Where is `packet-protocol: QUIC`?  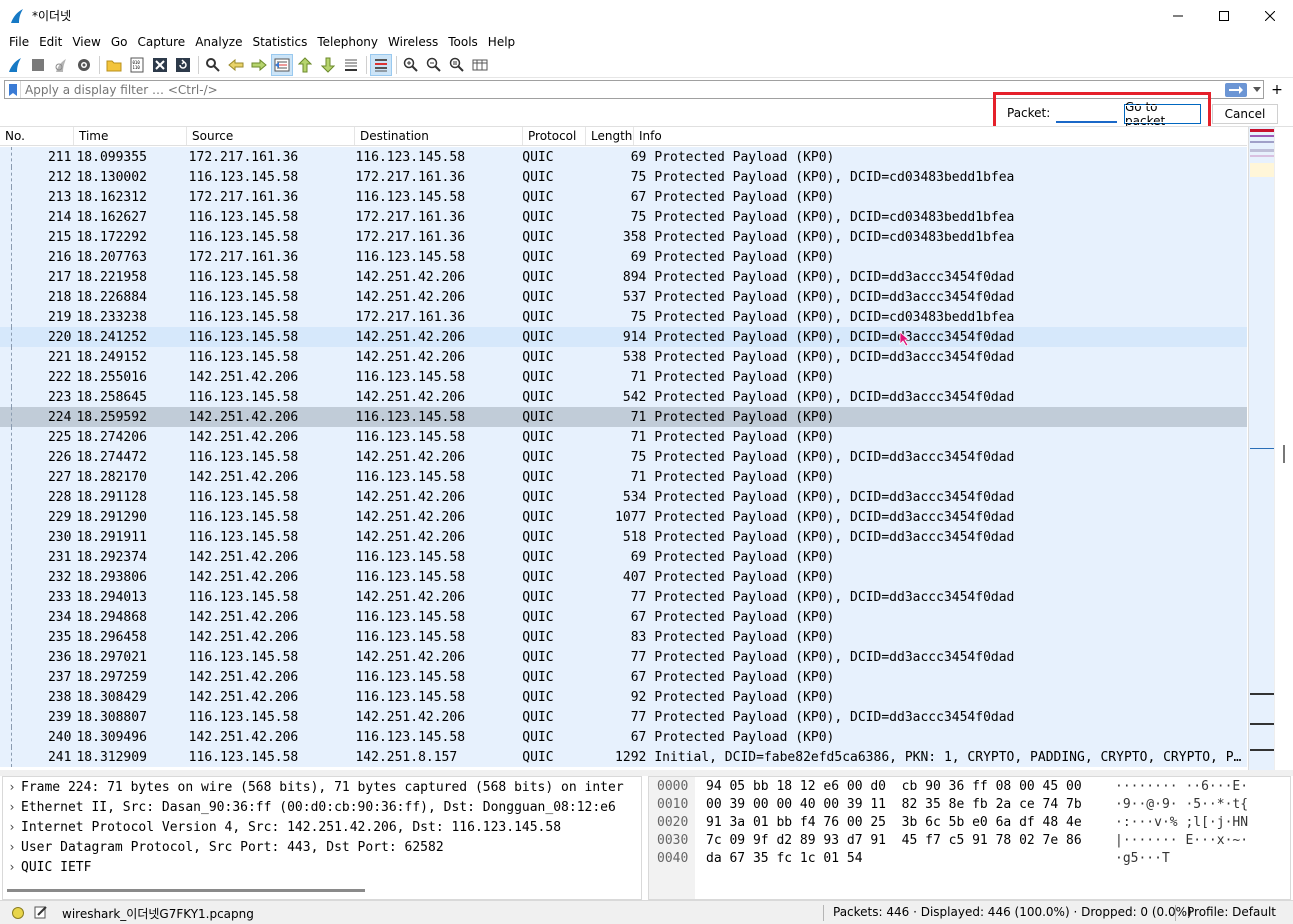
packet-protocol: QUIC is located at coordinates (538, 377).